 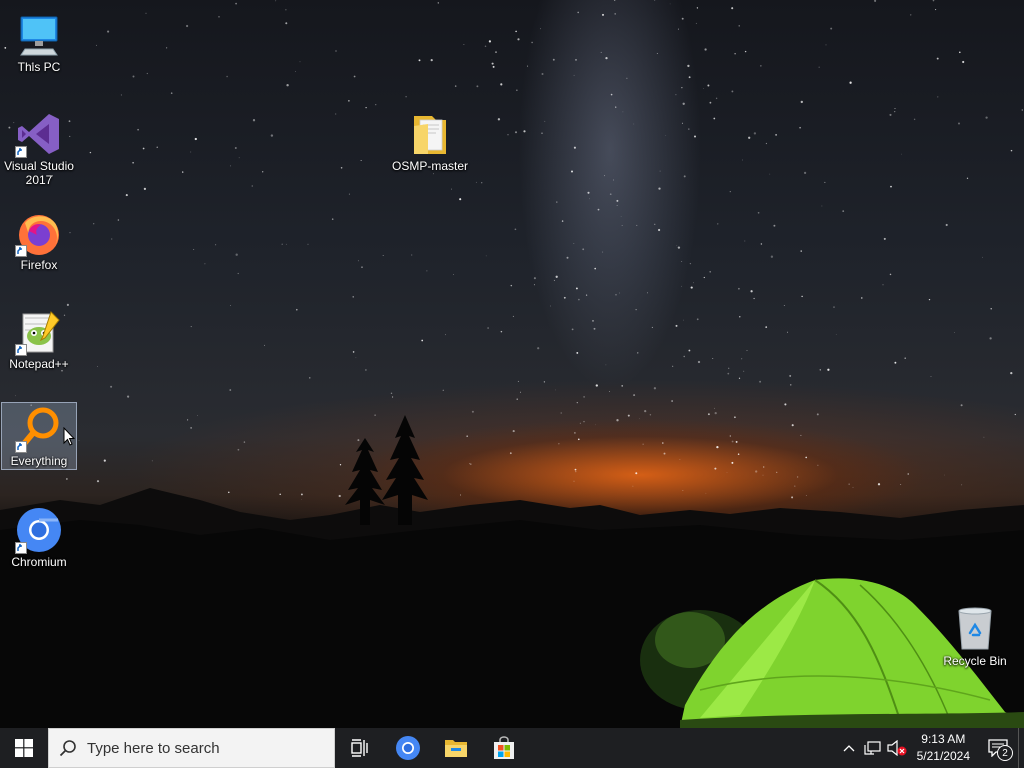 I want to click on taskbar-search-box: Type here to search, so click(x=191, y=748).